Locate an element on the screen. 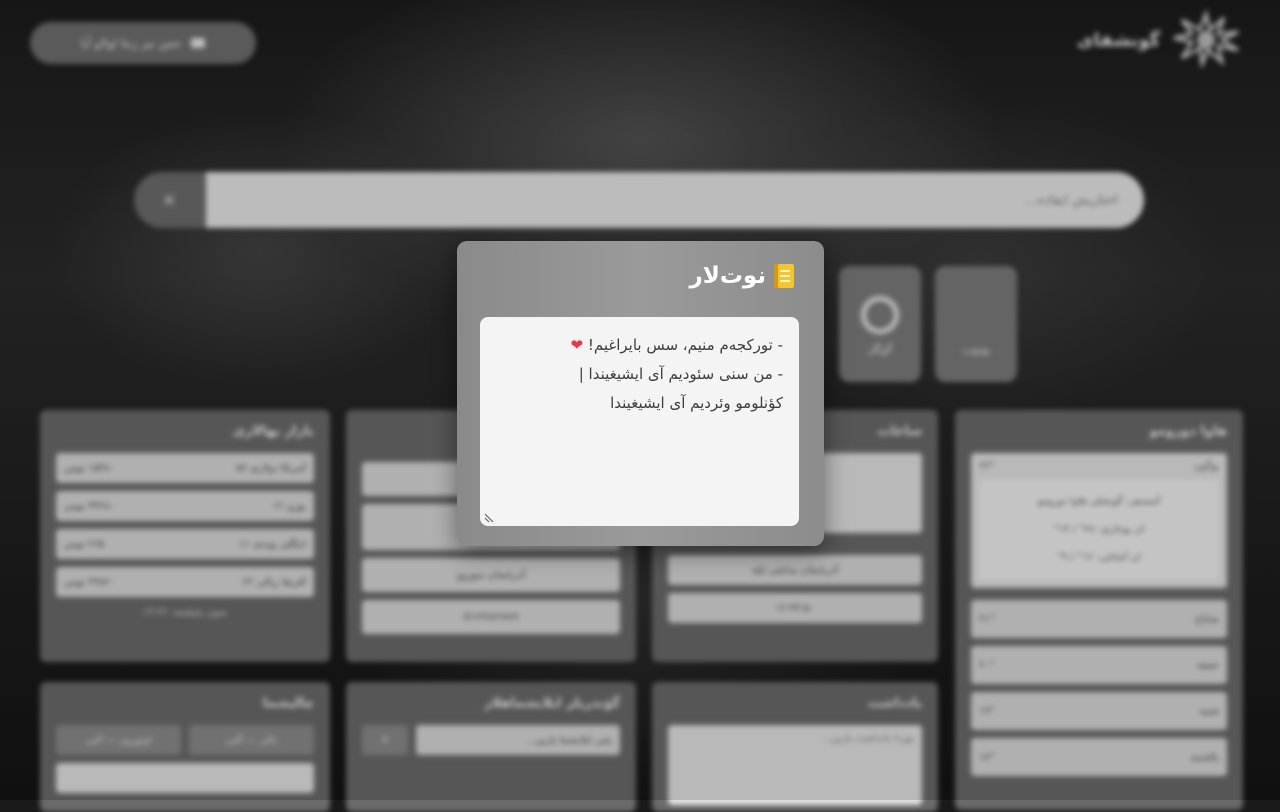  heart-icon: ❤ is located at coordinates (577, 345).